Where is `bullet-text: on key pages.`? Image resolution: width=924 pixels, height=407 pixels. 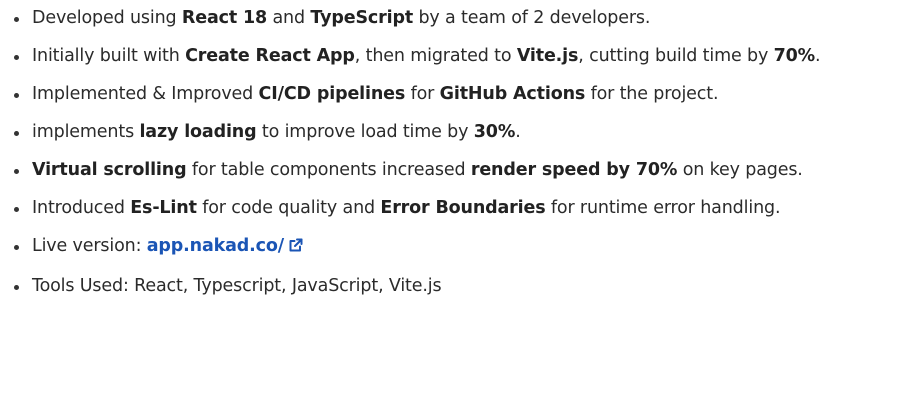
bullet-text: on key pages. is located at coordinates (740, 170).